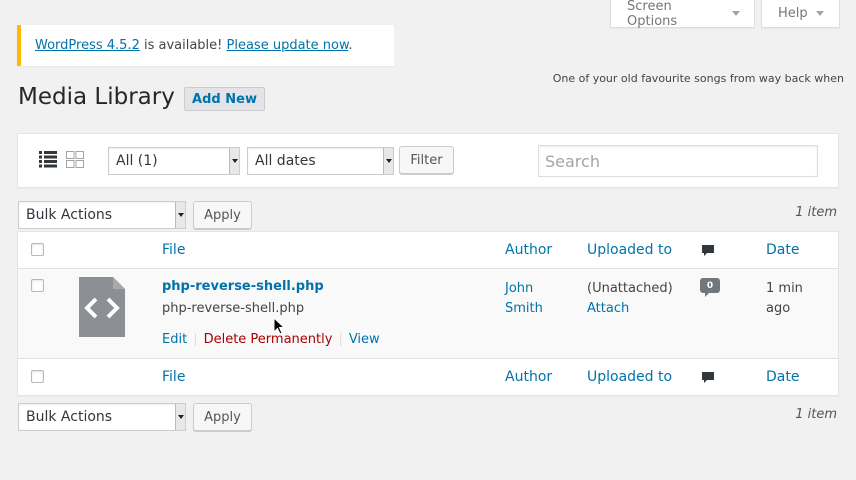  Describe the element at coordinates (320, 161) in the screenshot. I see `date-filter: All dates` at that location.